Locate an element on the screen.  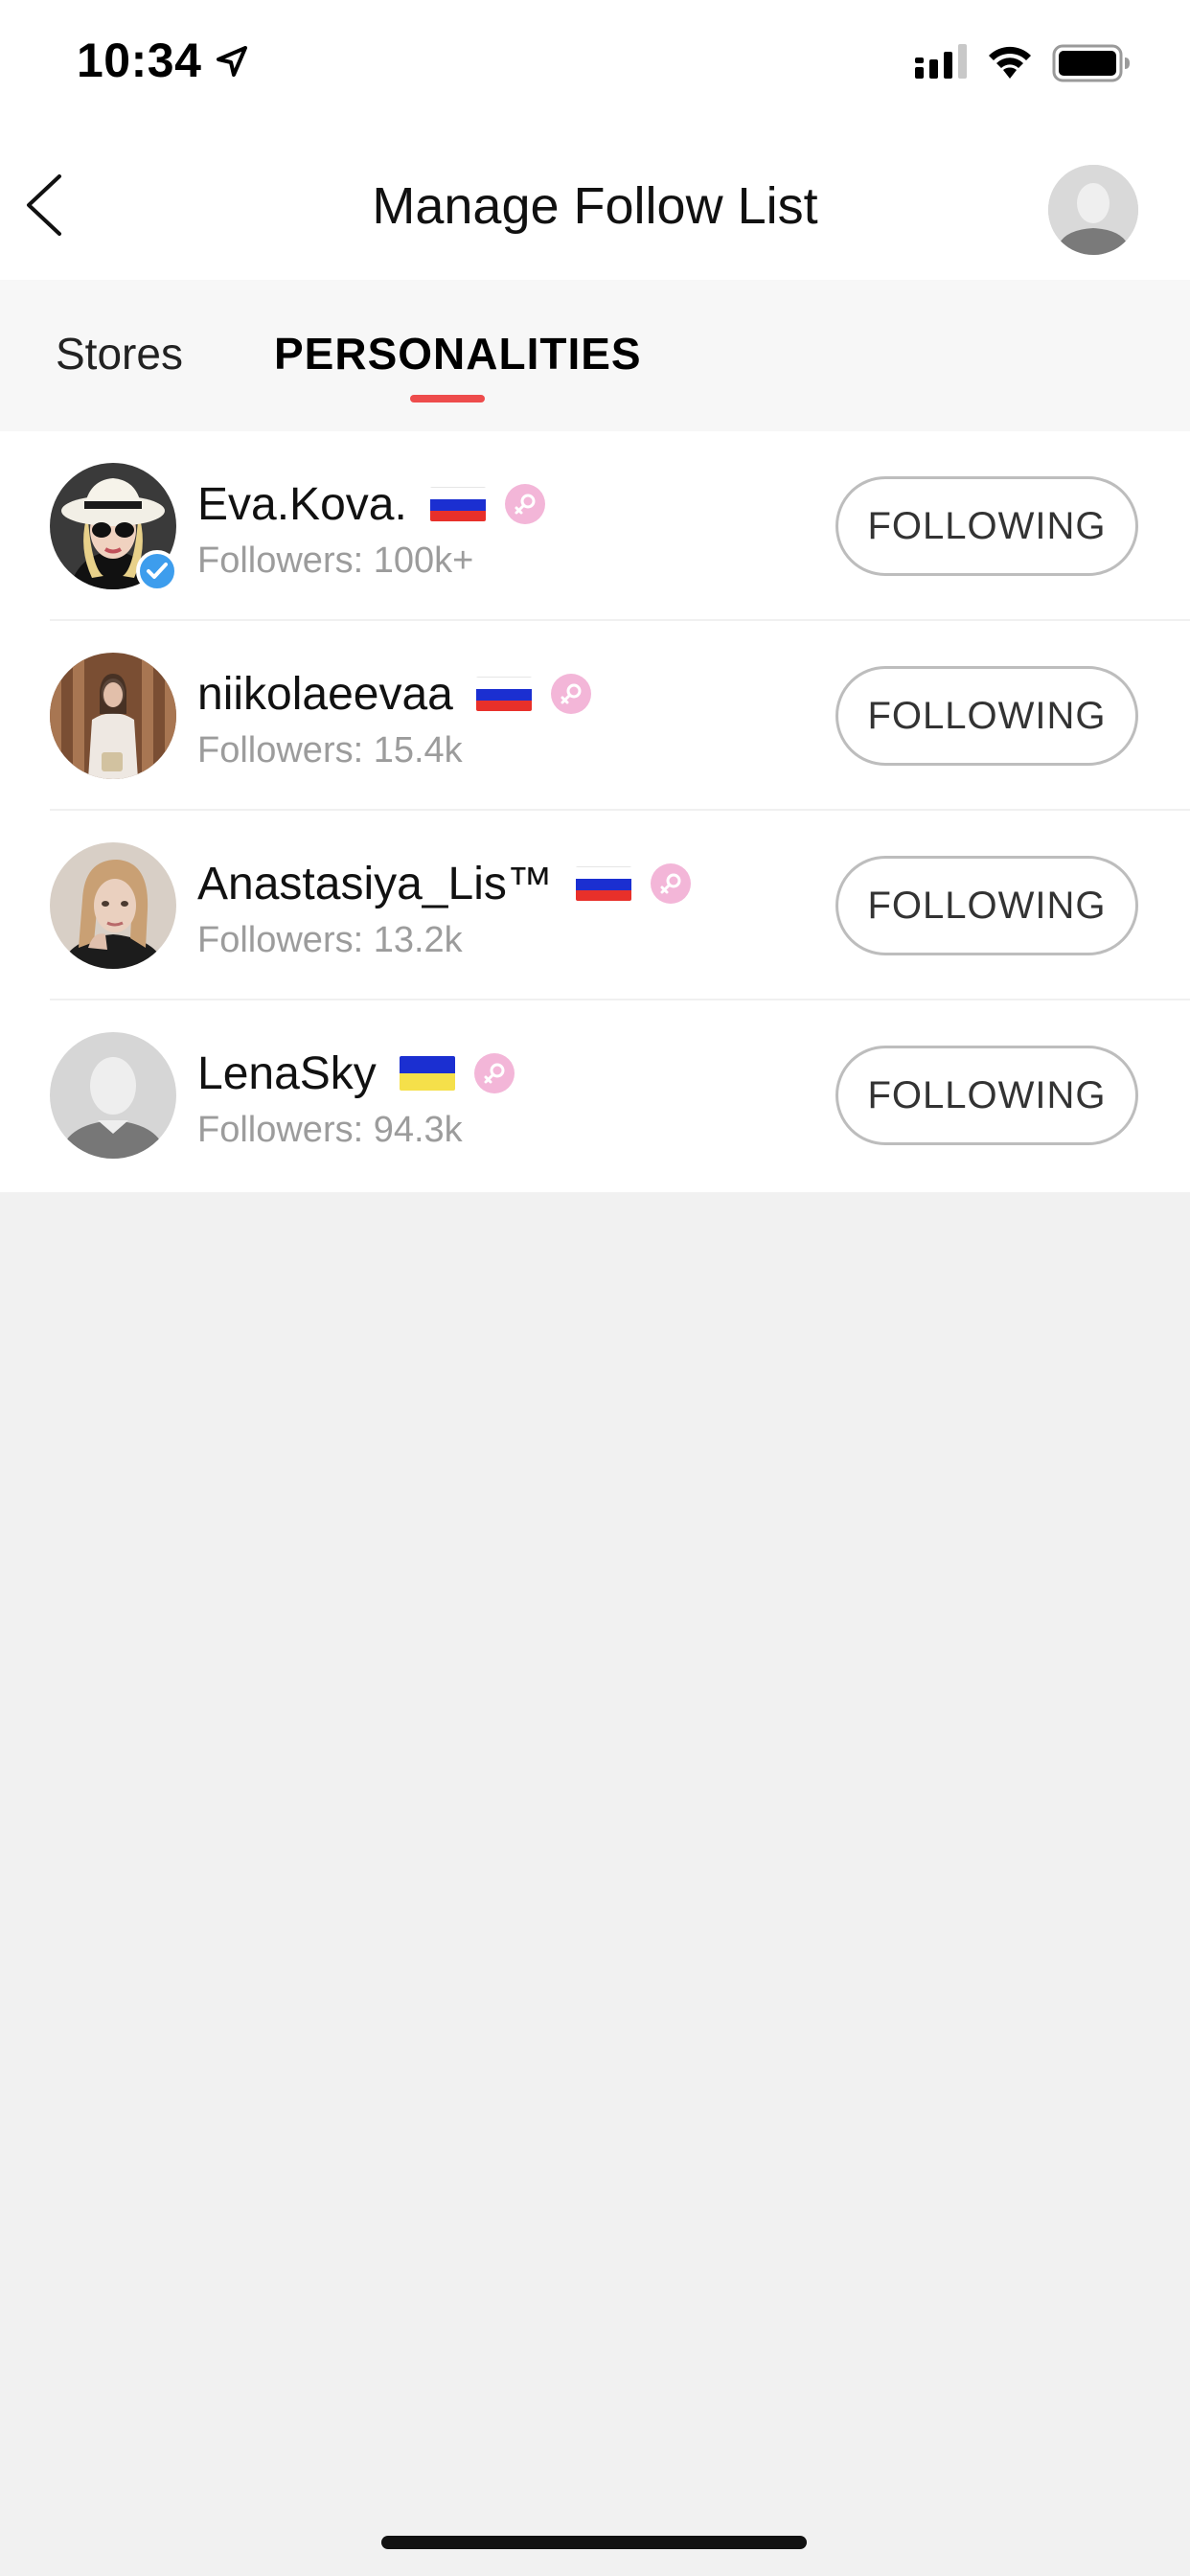
location-arrow-icon is located at coordinates (232, 62).